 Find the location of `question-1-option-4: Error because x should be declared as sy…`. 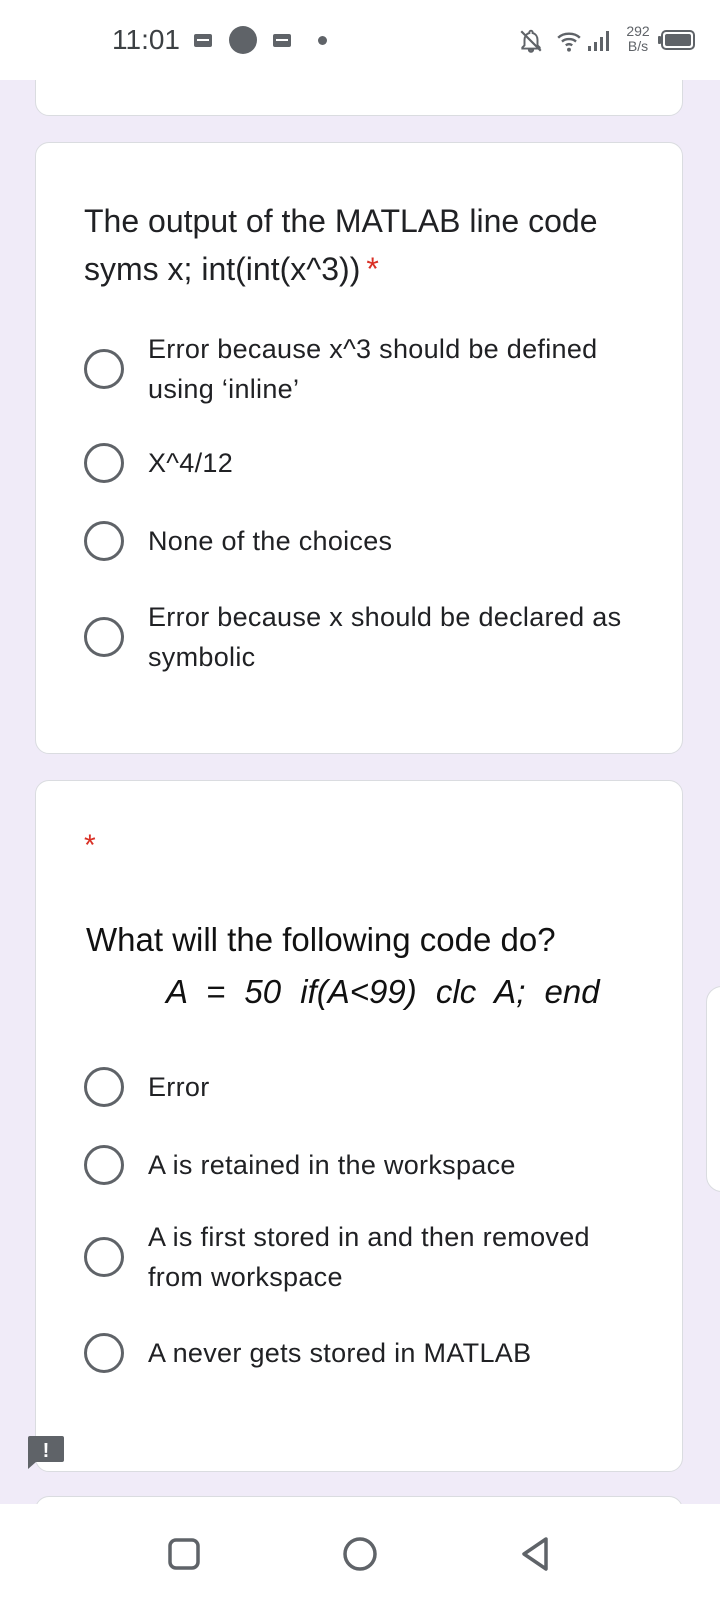

question-1-option-4: Error because x should be declared as sy… is located at coordinates (364, 637).